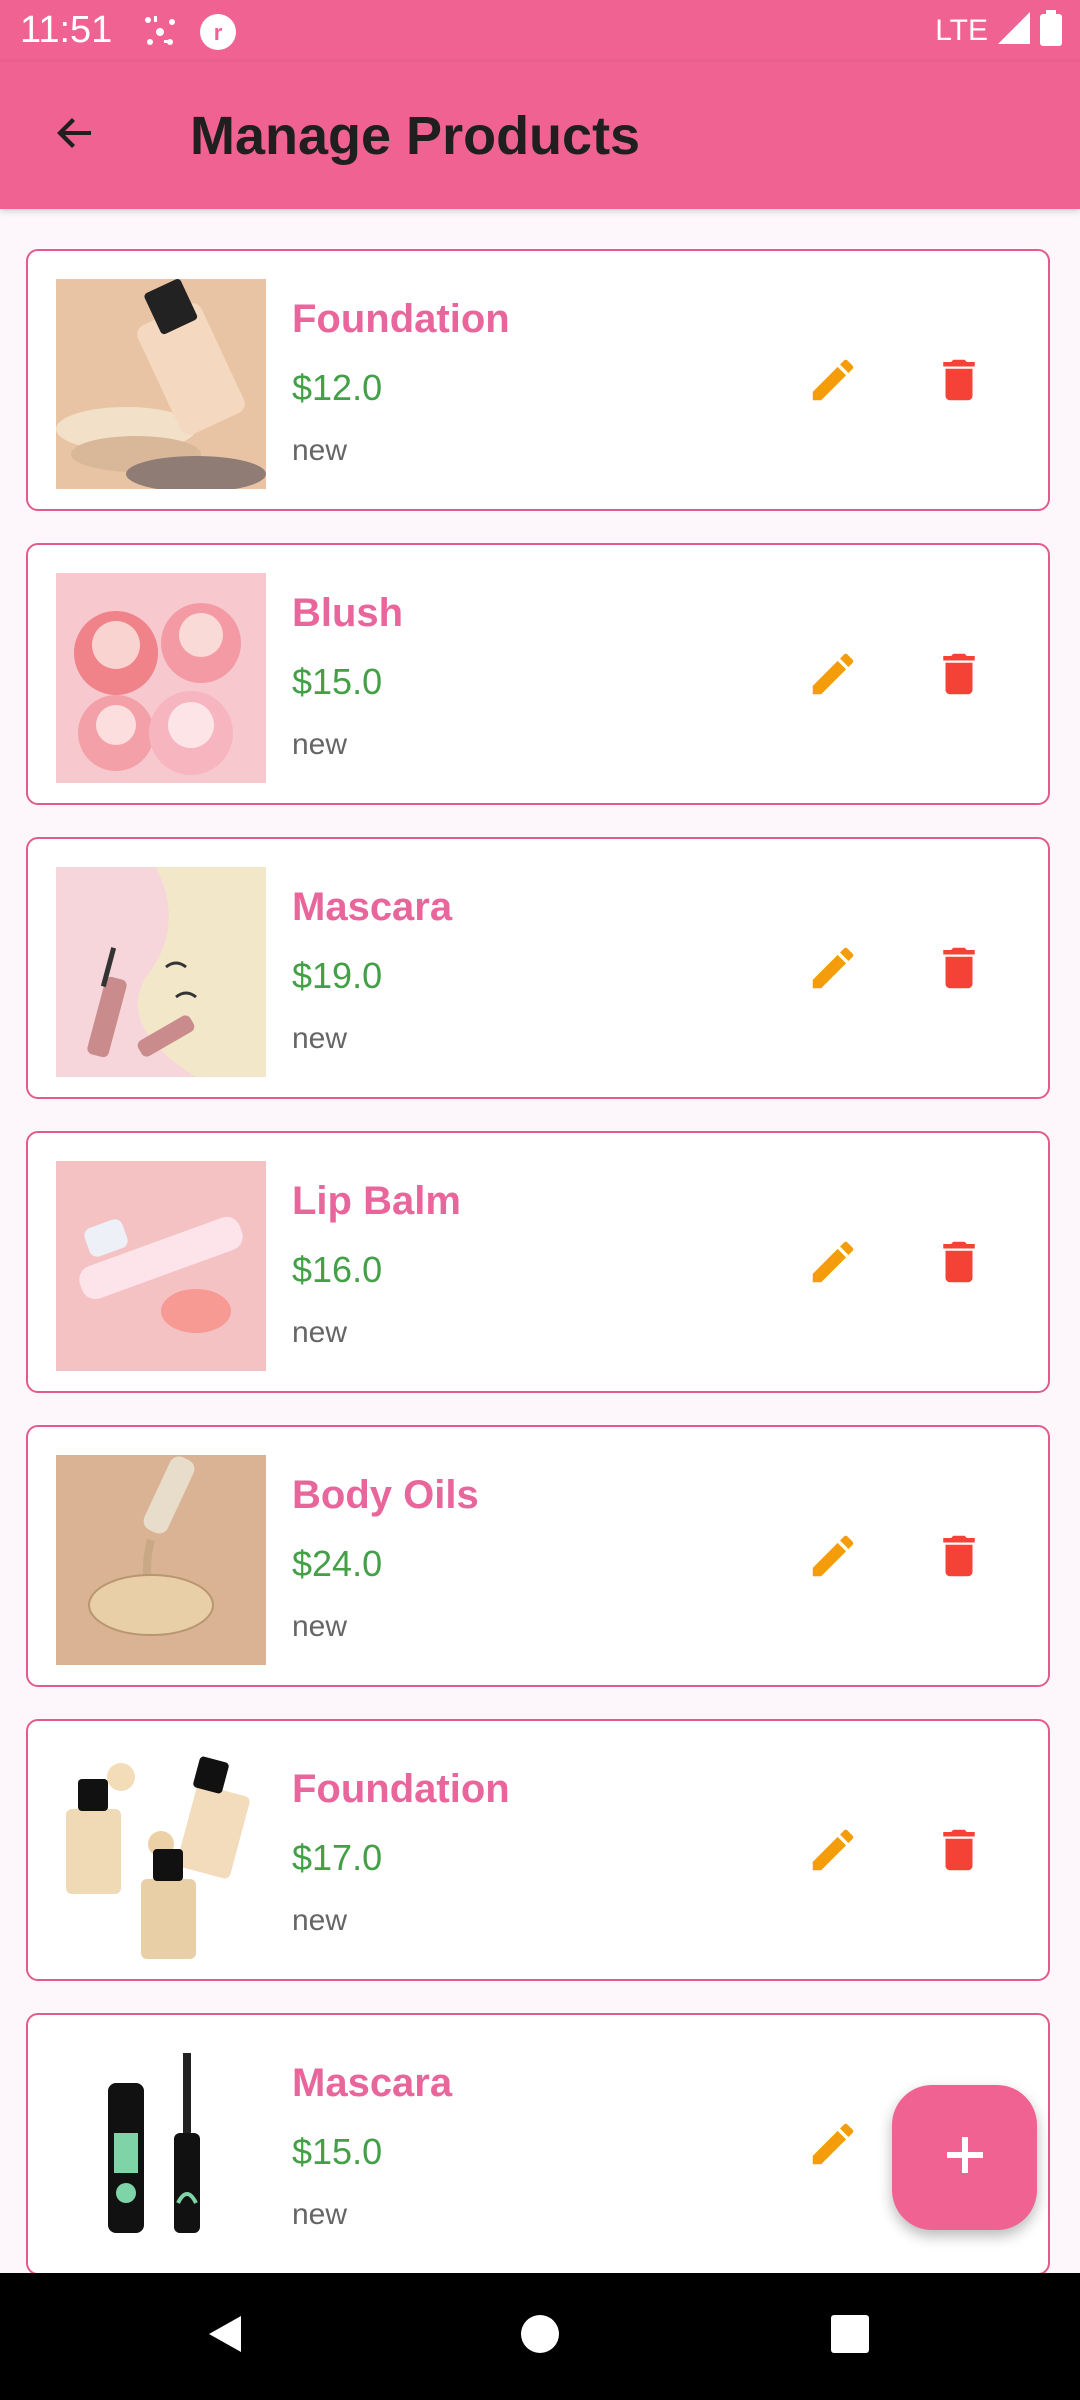  What do you see at coordinates (538, 1262) in the screenshot?
I see `product-card: Lip Balm $16.0 new` at bounding box center [538, 1262].